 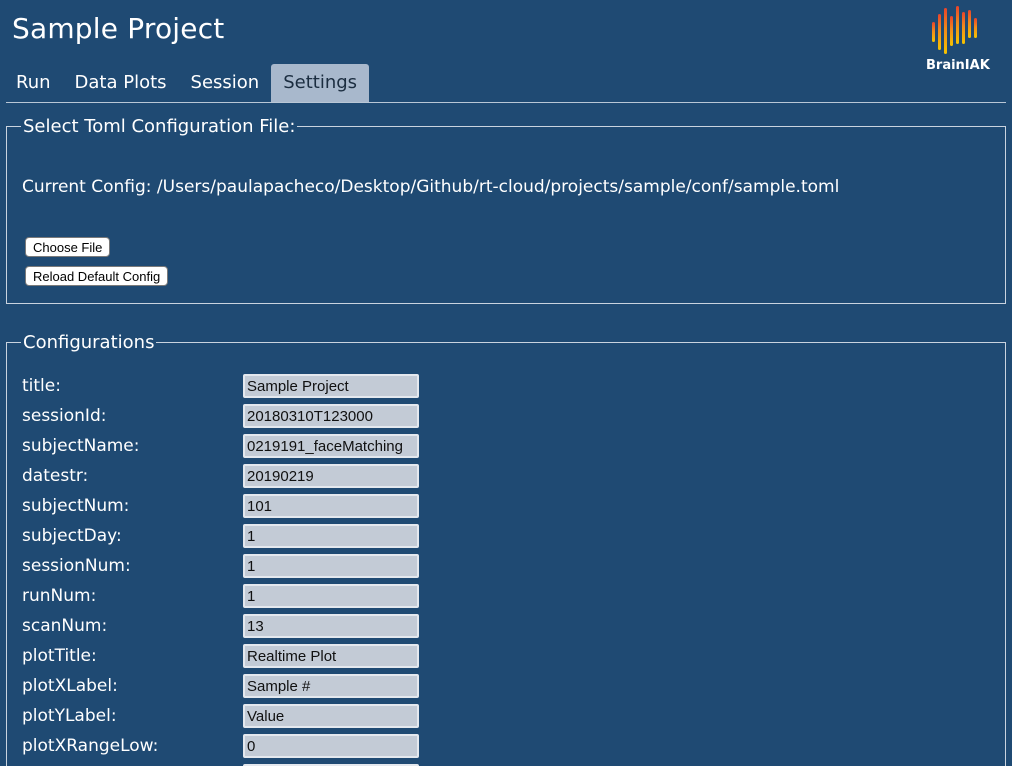 I want to click on config-field-label: plotXRangeLow:, so click(x=90, y=746).